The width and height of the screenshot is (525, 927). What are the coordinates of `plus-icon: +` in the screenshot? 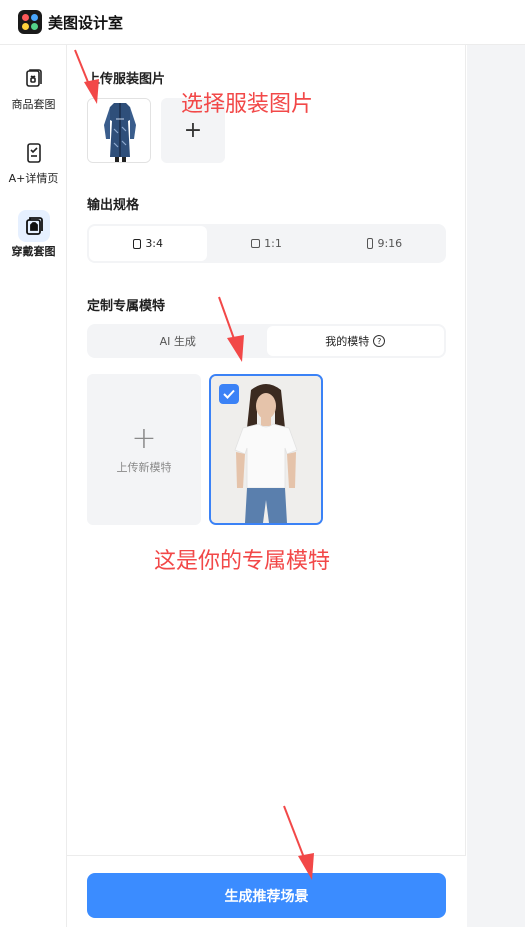 It's located at (144, 438).